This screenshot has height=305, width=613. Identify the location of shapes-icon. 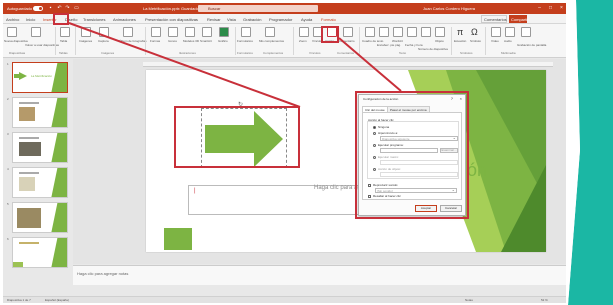
(156, 32).